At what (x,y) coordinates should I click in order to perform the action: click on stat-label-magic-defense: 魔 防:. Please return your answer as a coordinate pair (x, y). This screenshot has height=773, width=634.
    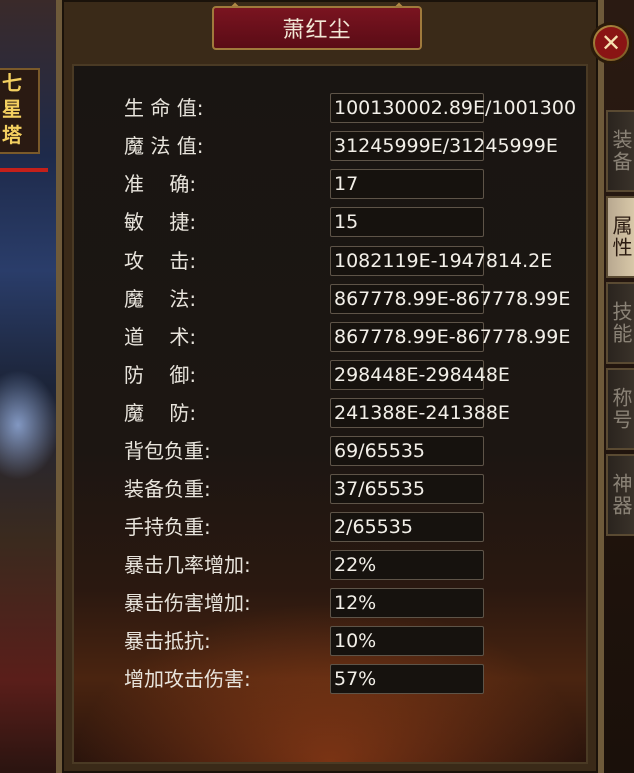
    Looking at the image, I should click on (160, 413).